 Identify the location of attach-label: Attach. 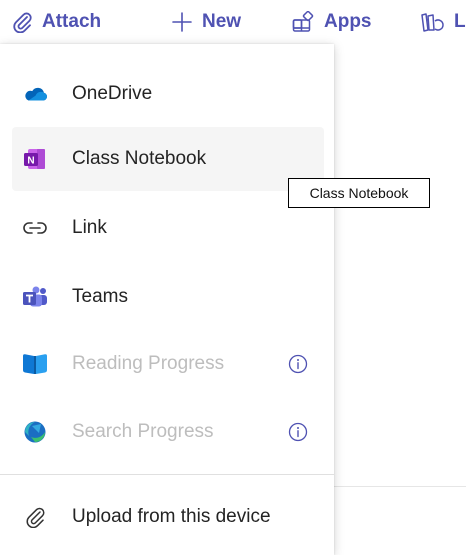
(72, 21).